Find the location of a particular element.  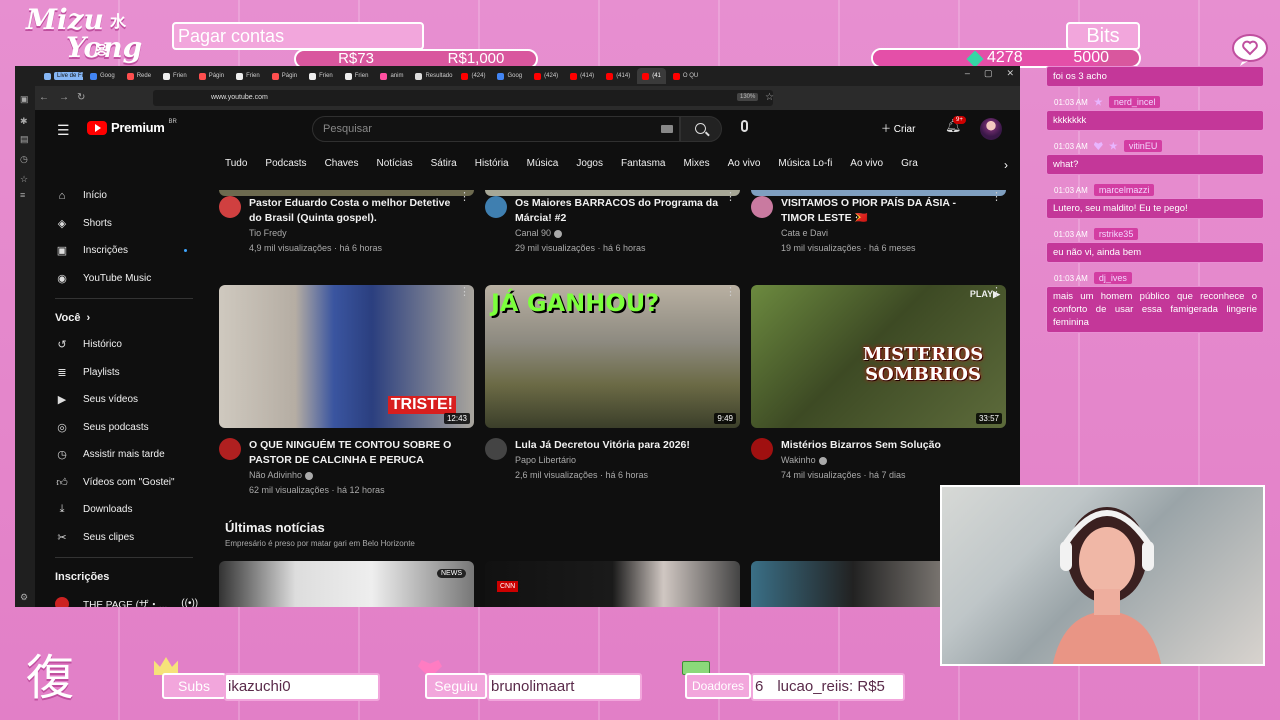

extension-icon: ✱ is located at coordinates (24, 121).